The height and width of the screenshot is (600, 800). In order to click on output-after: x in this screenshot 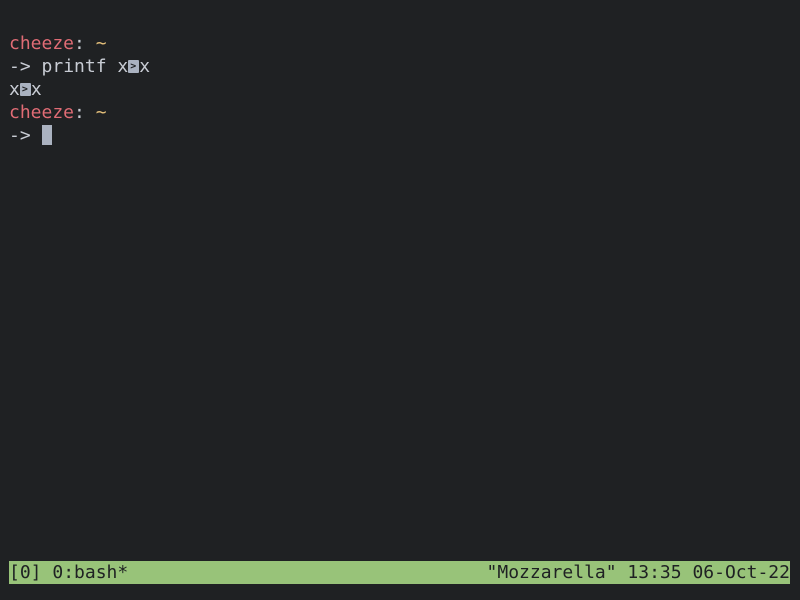, I will do `click(36, 89)`.